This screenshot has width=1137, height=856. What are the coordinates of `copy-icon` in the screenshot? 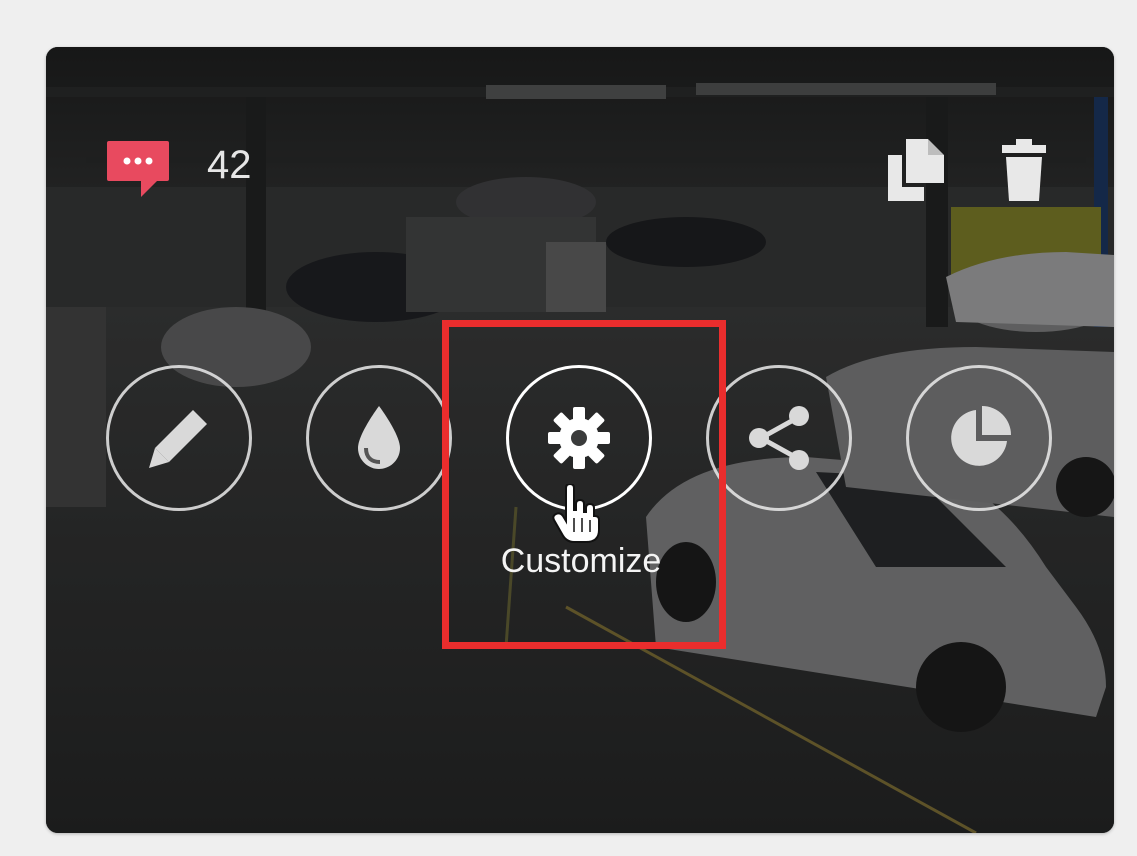 It's located at (916, 170).